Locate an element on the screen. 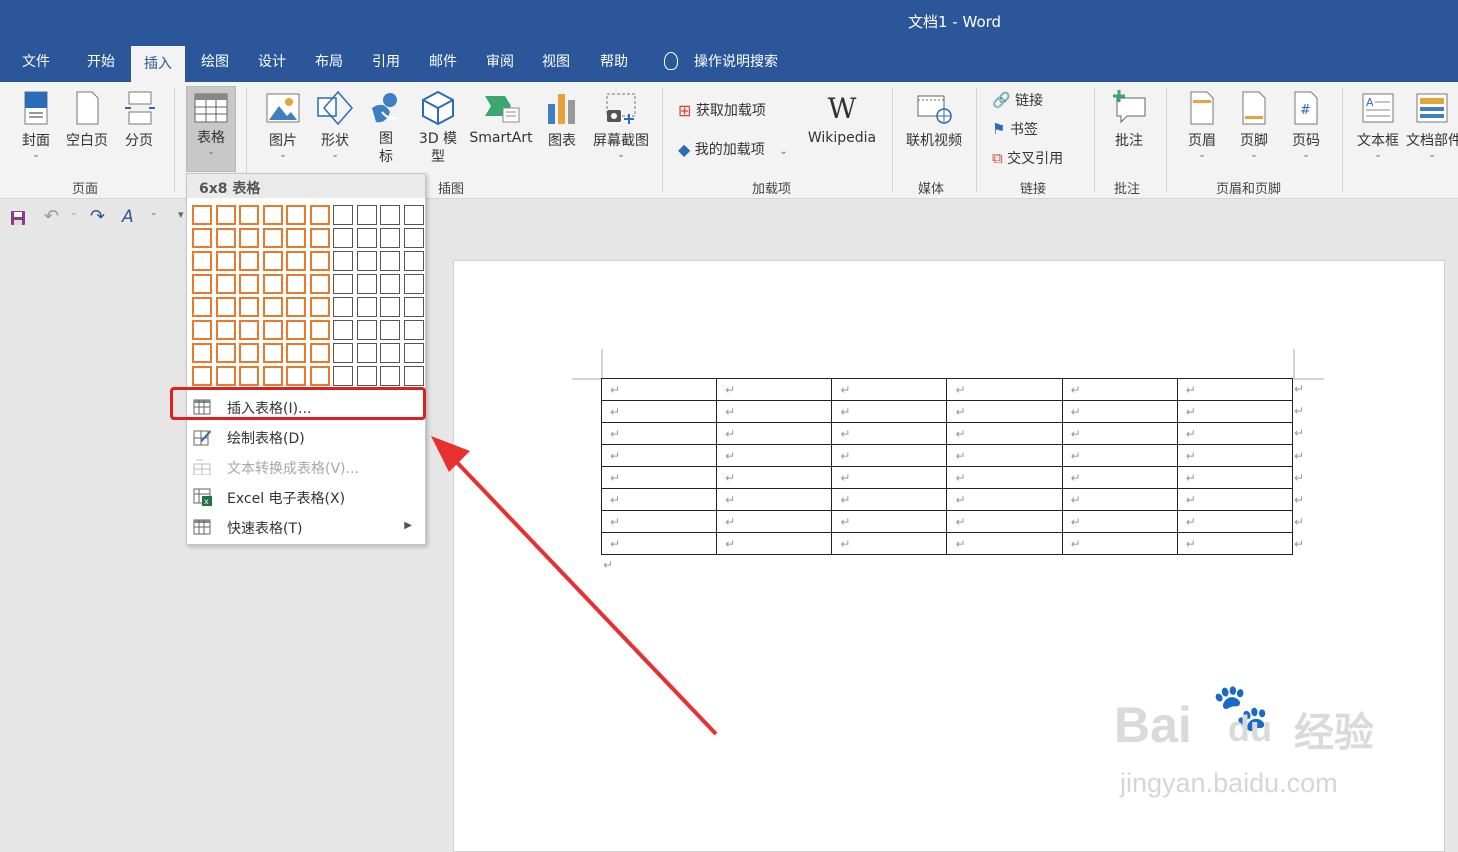 The width and height of the screenshot is (1458, 852). undo-dropdown-icon: ⌄ is located at coordinates (74, 213).